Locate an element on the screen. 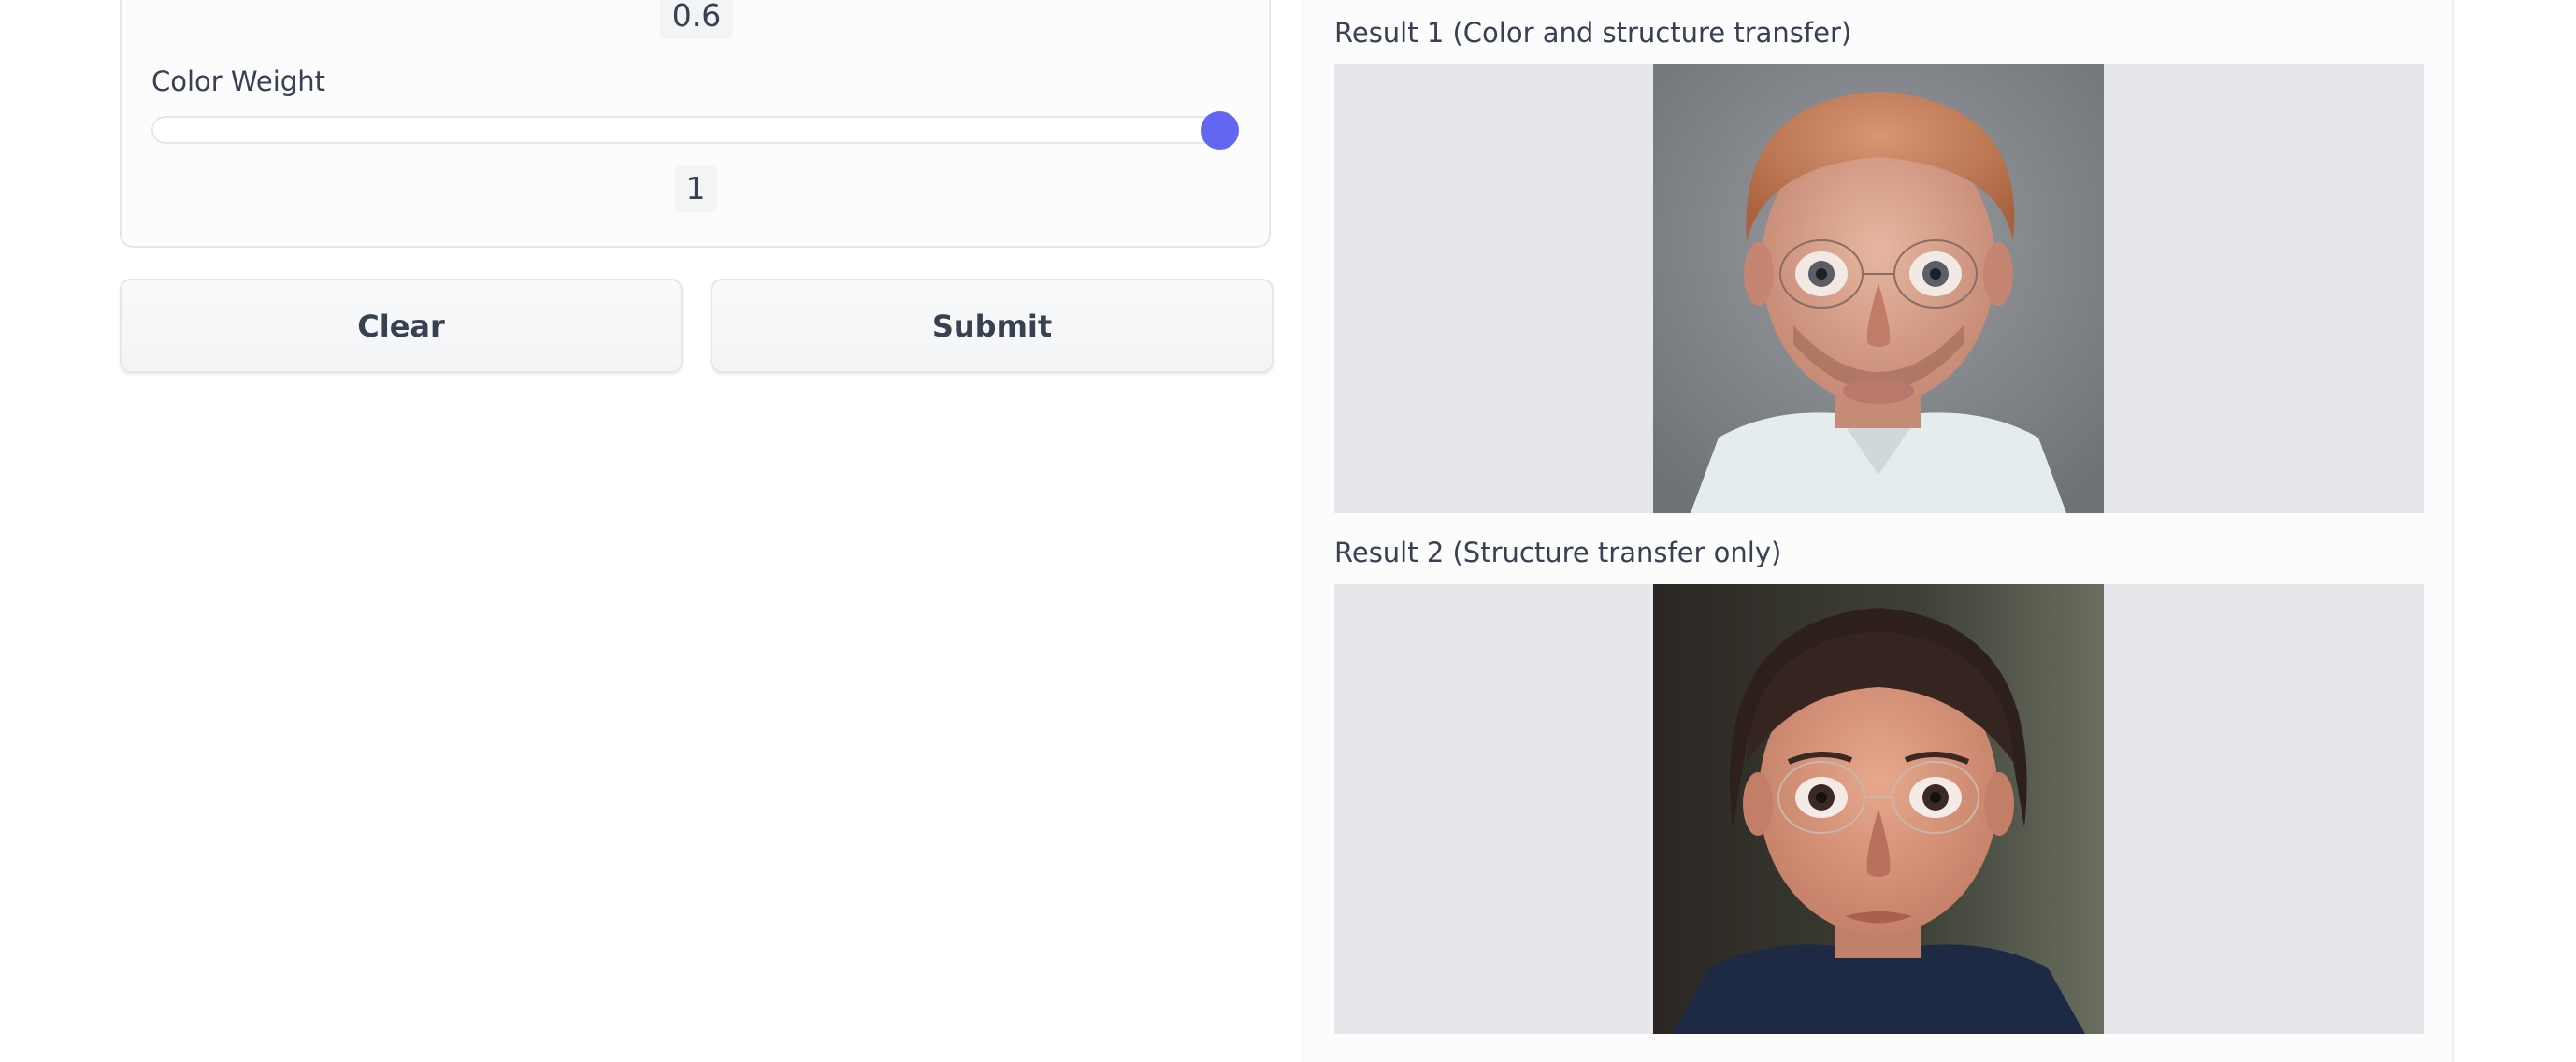 The image size is (2576, 1062). previous-slider-value: 0.6 is located at coordinates (696, 19).